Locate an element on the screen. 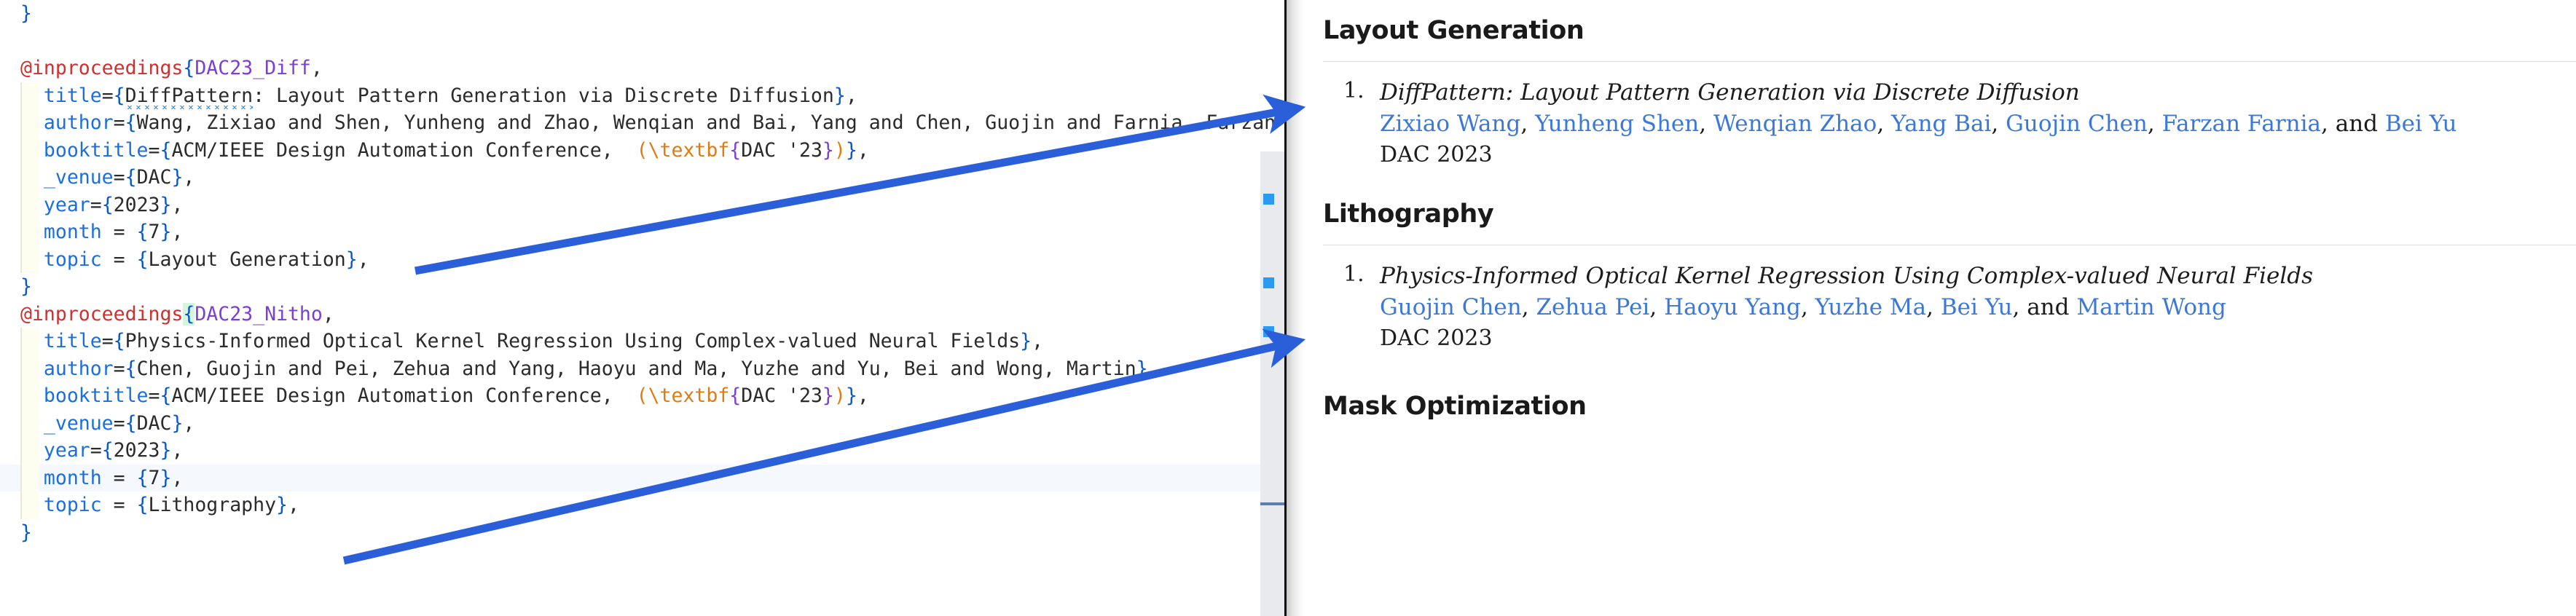 The height and width of the screenshot is (616, 2576). code-token: 2023 is located at coordinates (136, 451).